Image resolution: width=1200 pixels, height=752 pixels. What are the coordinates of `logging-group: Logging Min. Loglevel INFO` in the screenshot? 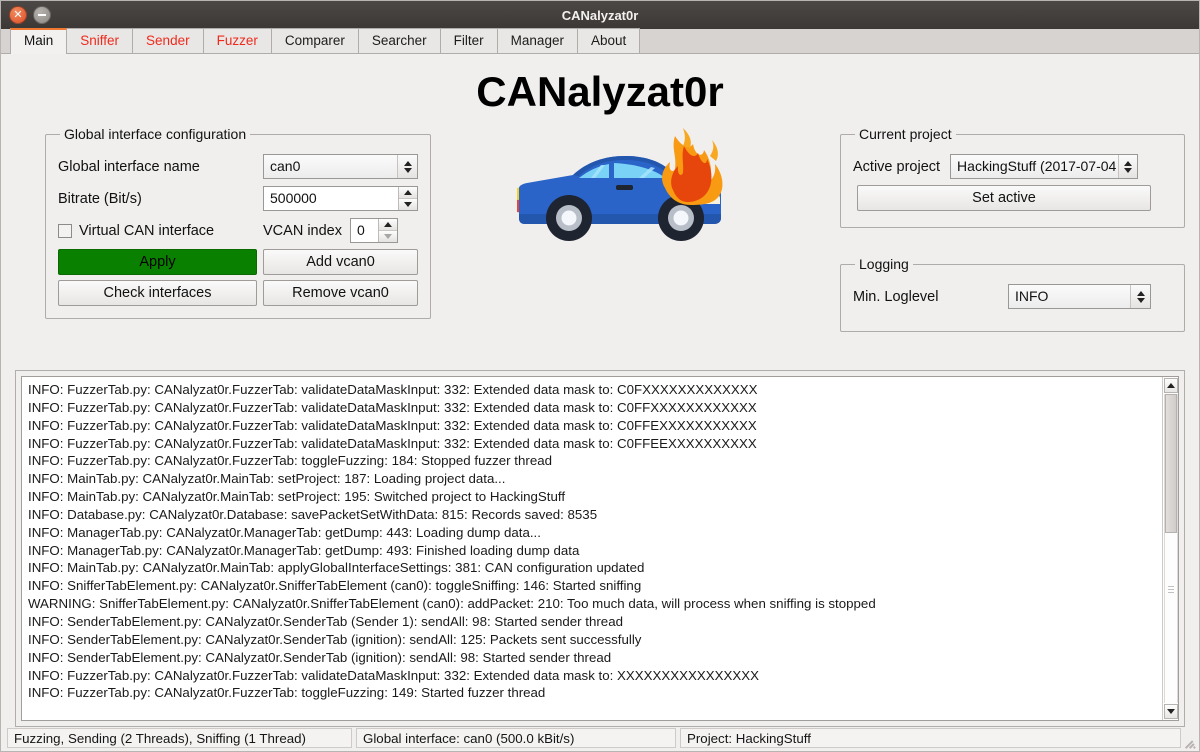 It's located at (1012, 294).